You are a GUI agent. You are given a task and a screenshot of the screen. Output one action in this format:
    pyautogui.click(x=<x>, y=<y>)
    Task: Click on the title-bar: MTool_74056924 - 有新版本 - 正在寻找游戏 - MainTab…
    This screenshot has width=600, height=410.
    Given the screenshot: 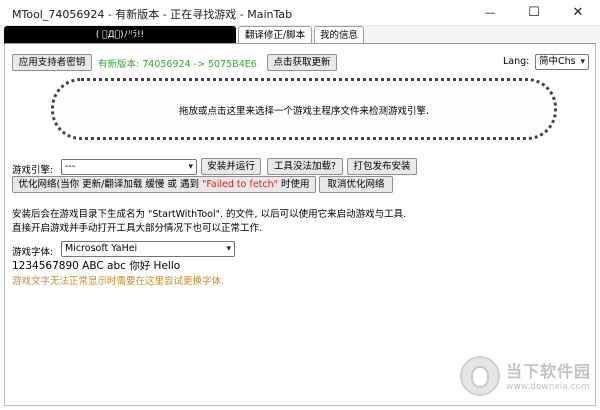 What is the action you would take?
    pyautogui.click(x=300, y=13)
    